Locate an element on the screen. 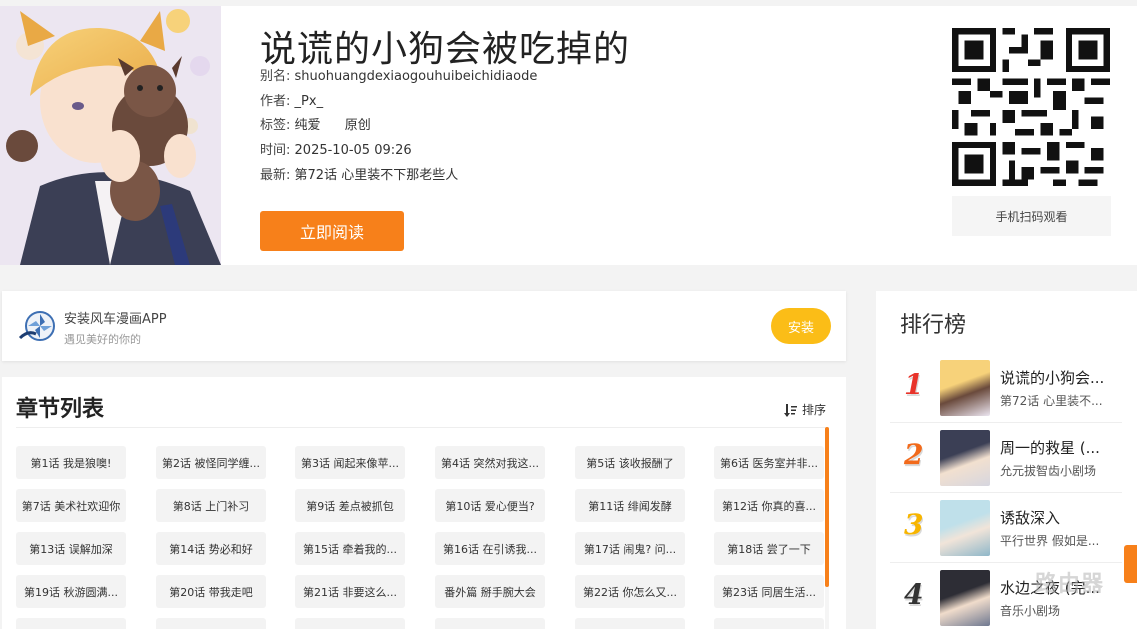  tags-label: 标签: is located at coordinates (275, 125).